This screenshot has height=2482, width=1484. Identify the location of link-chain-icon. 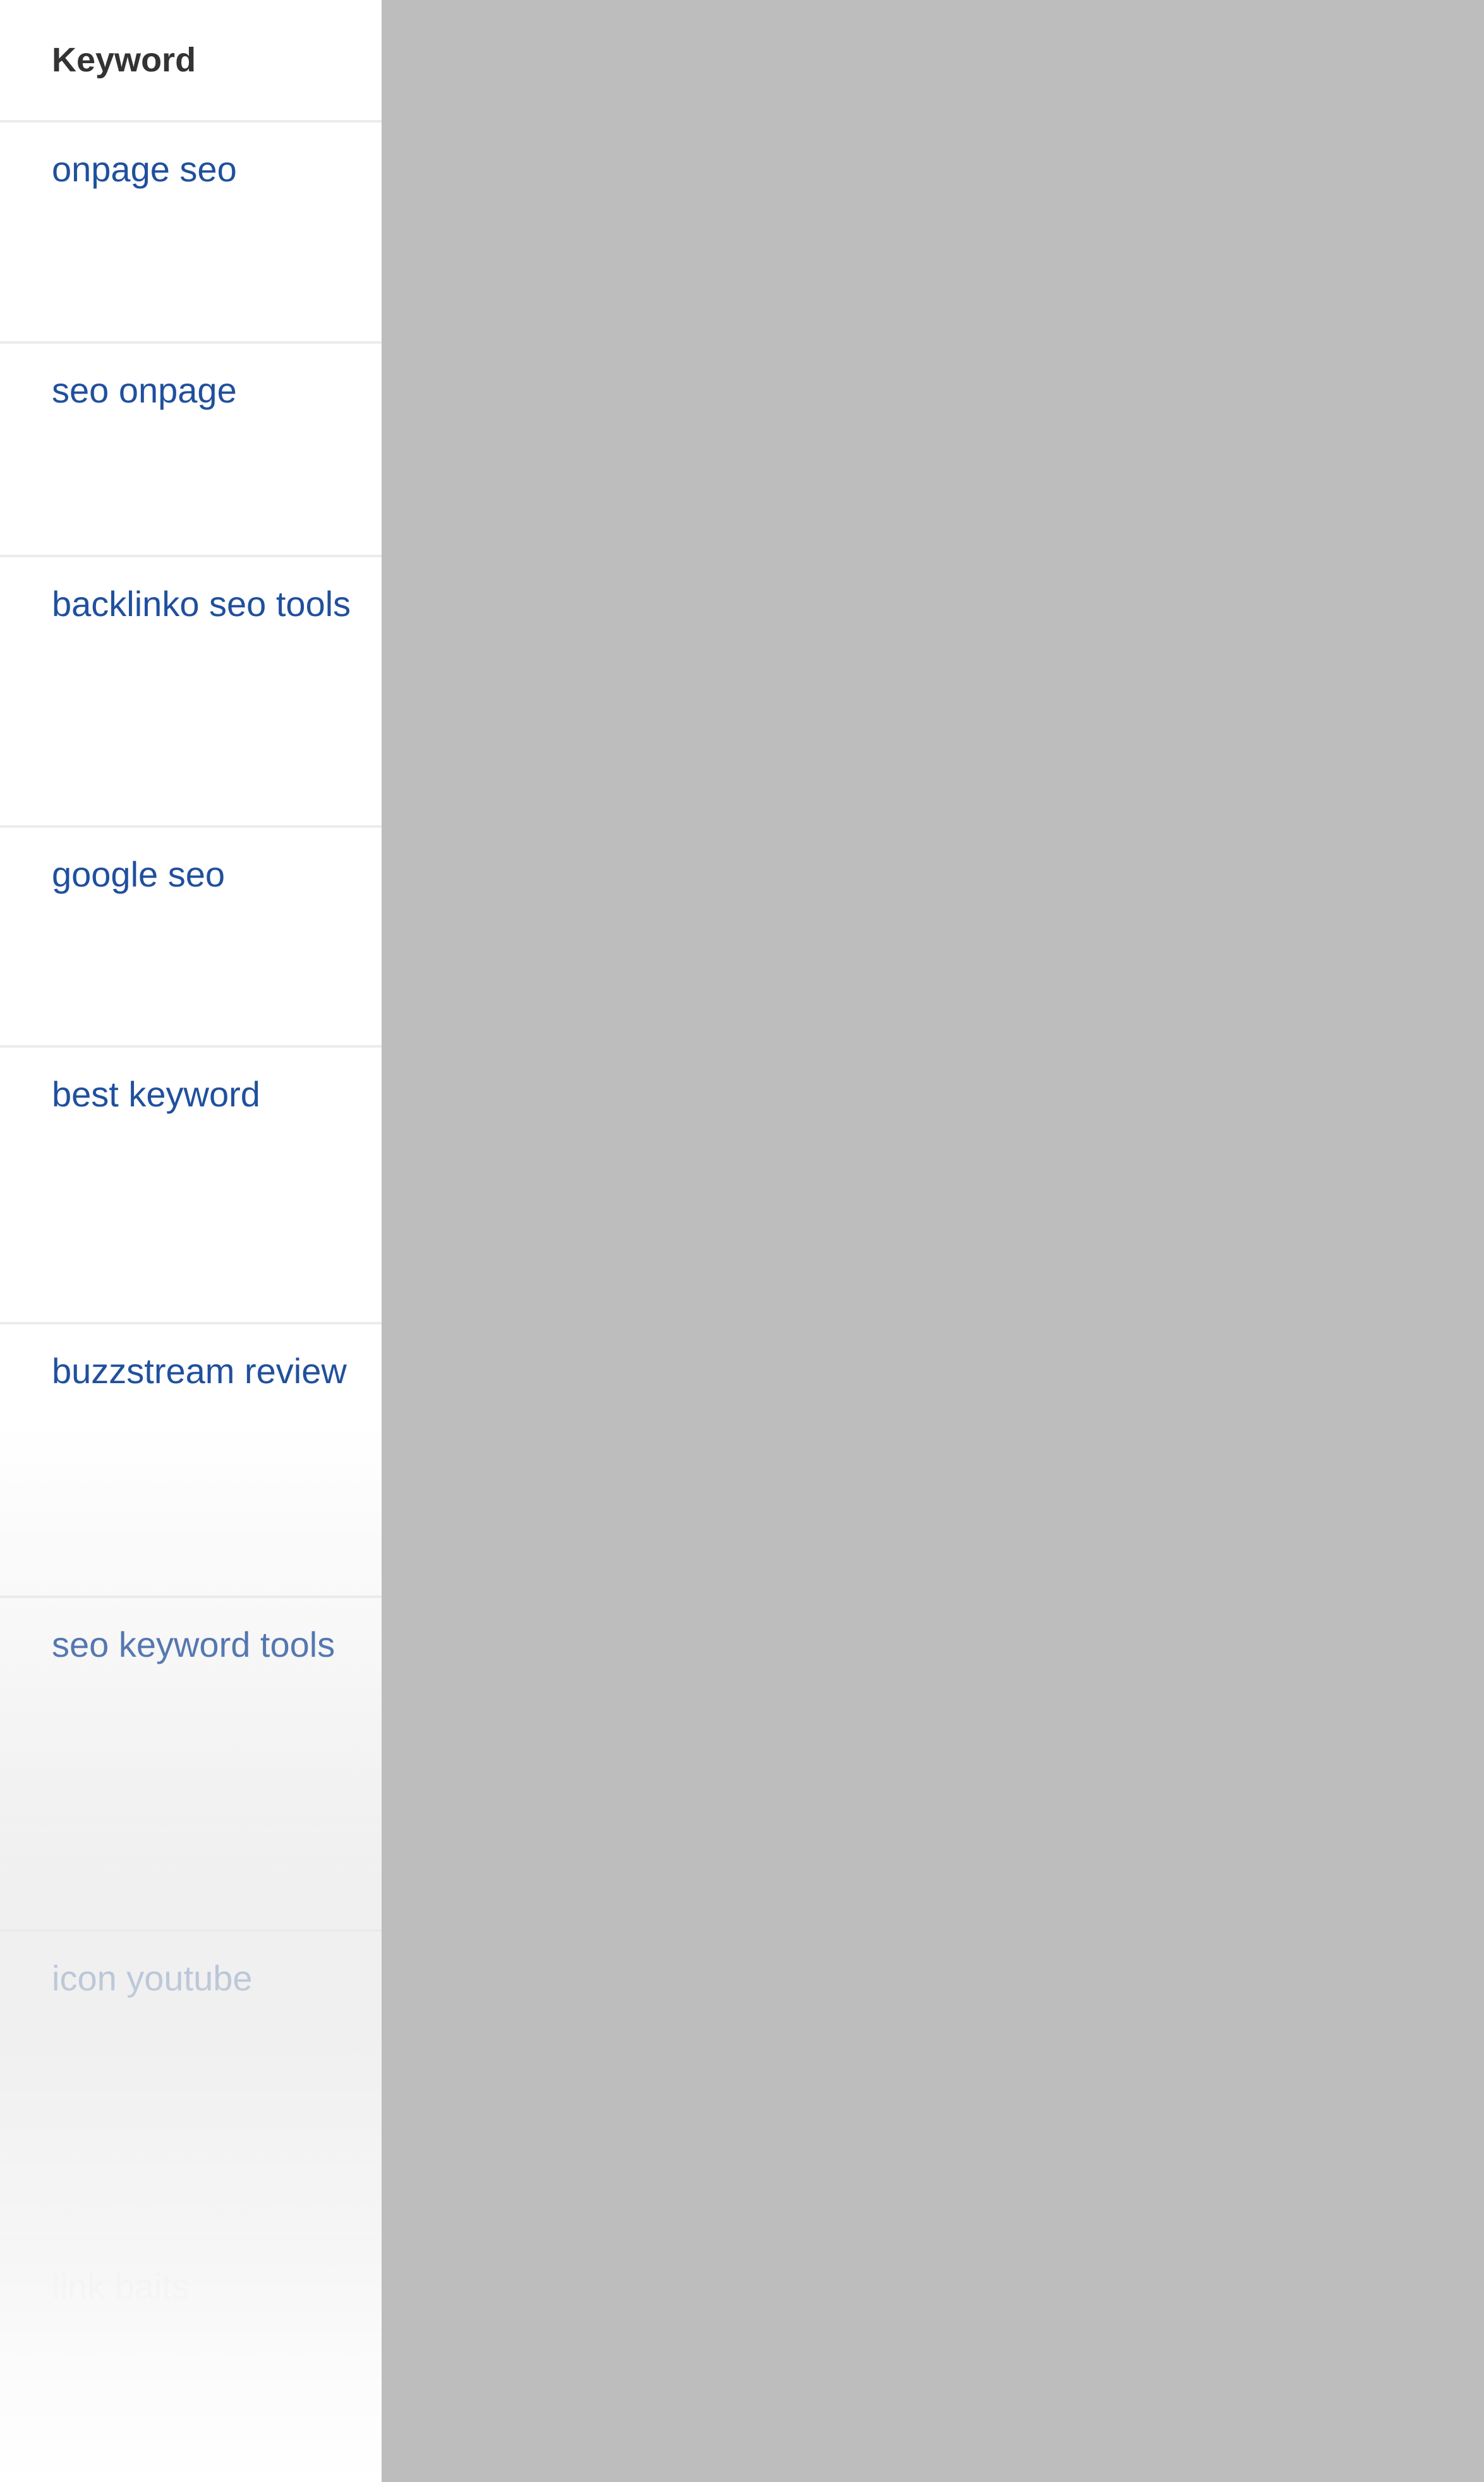
(424, 606).